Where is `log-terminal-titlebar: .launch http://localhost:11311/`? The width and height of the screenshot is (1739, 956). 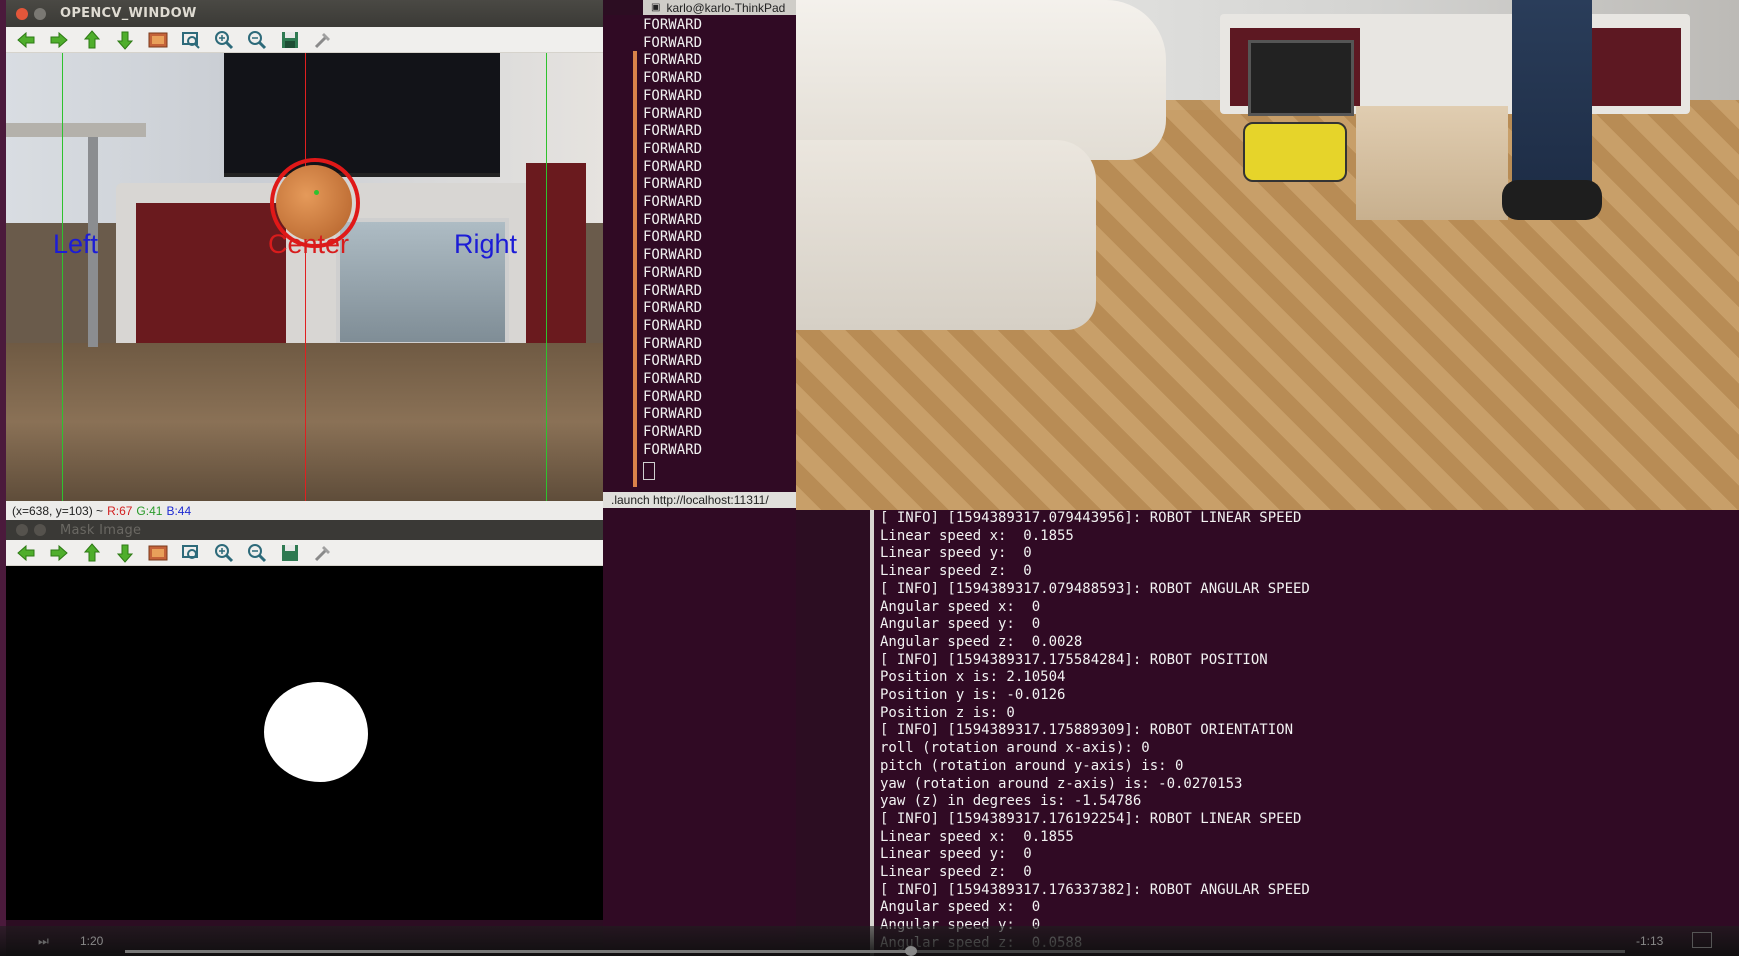 log-terminal-titlebar: .launch http://localhost:11311/ is located at coordinates (699, 500).